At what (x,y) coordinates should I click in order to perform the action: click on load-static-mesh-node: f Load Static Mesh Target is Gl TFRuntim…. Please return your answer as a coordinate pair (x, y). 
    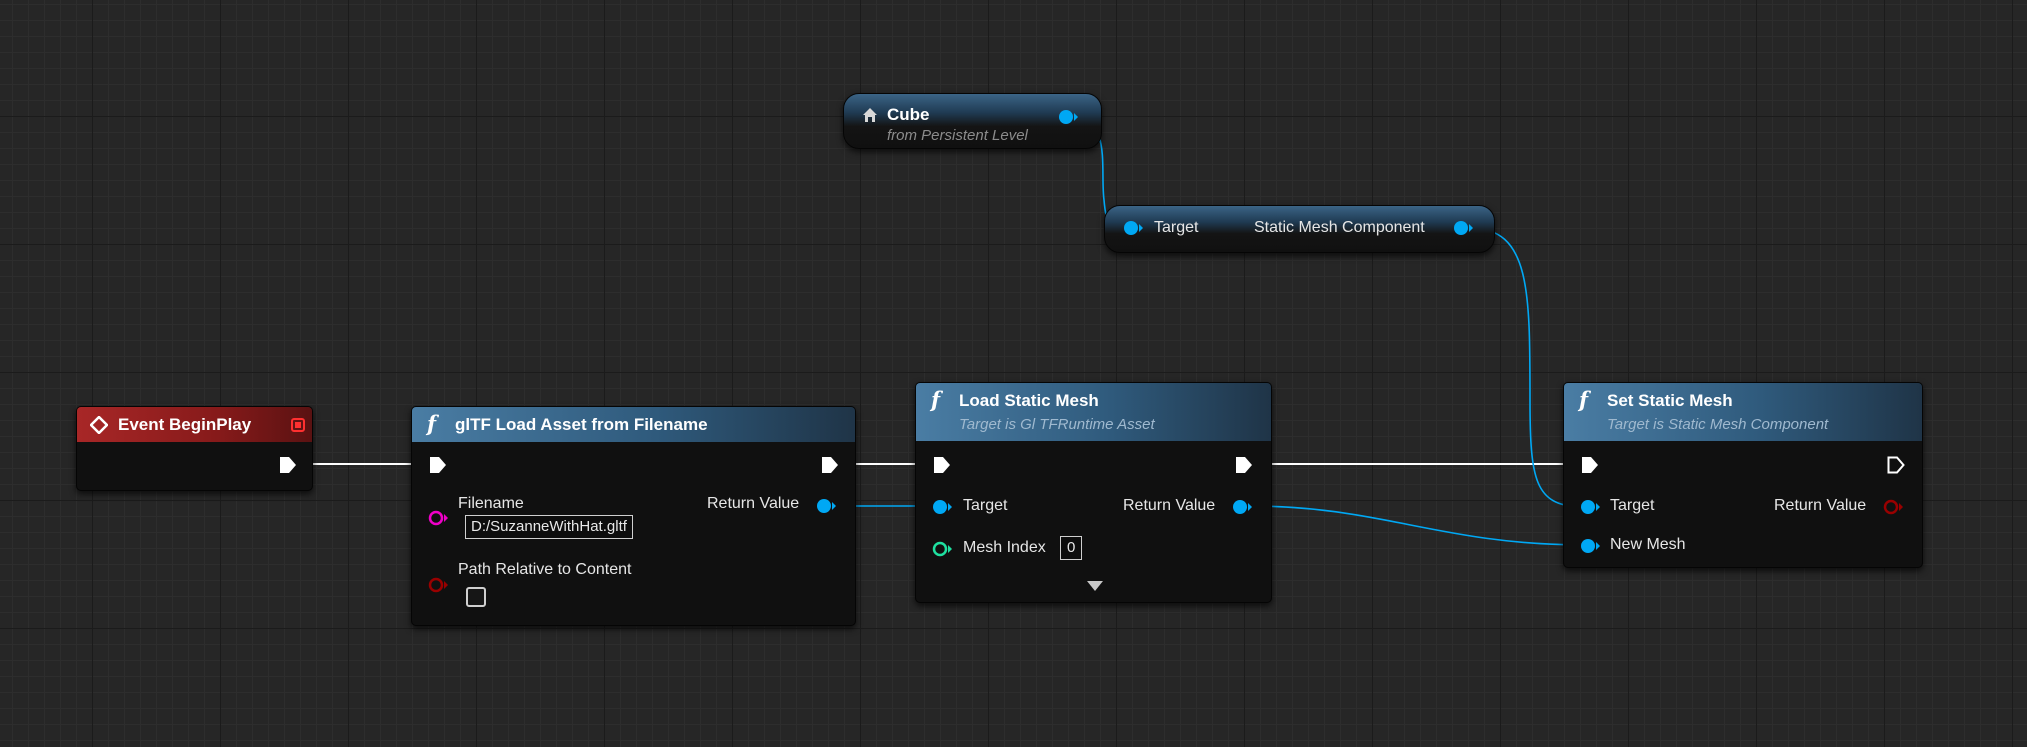
    Looking at the image, I should click on (1093, 492).